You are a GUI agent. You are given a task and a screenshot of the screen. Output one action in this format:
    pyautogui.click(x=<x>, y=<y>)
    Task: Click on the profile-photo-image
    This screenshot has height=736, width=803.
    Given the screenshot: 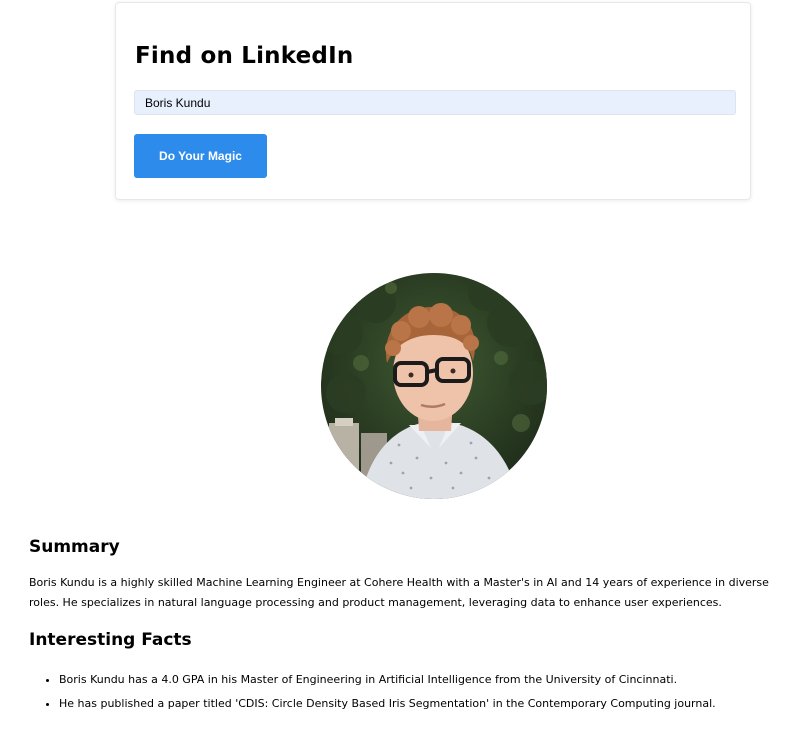 What is the action you would take?
    pyautogui.click(x=434, y=386)
    